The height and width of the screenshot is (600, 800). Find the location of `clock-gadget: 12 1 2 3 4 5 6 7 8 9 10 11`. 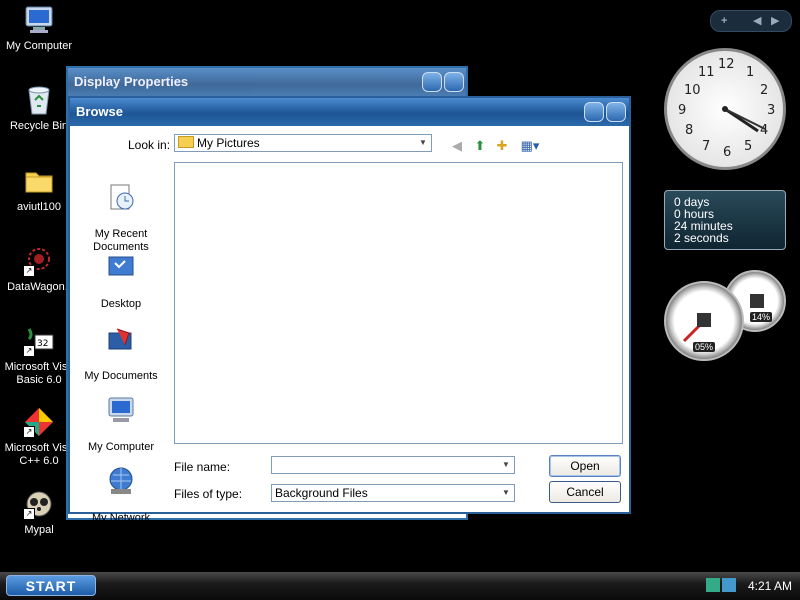

clock-gadget: 12 1 2 3 4 5 6 7 8 9 10 11 is located at coordinates (725, 109).